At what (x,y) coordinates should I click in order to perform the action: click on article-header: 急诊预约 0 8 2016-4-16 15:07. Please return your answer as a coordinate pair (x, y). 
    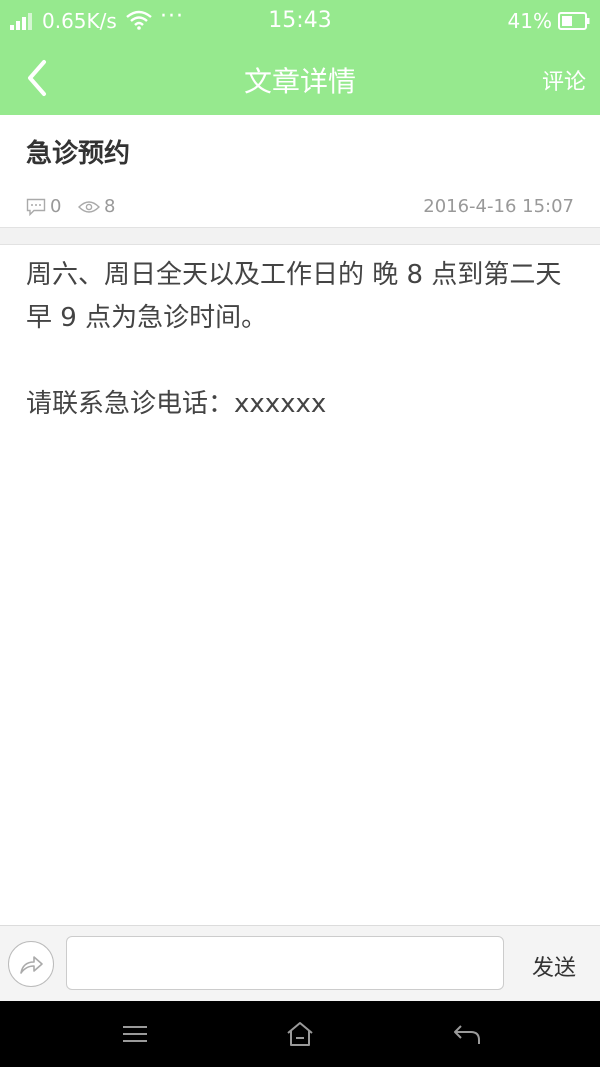
    Looking at the image, I should click on (300, 171).